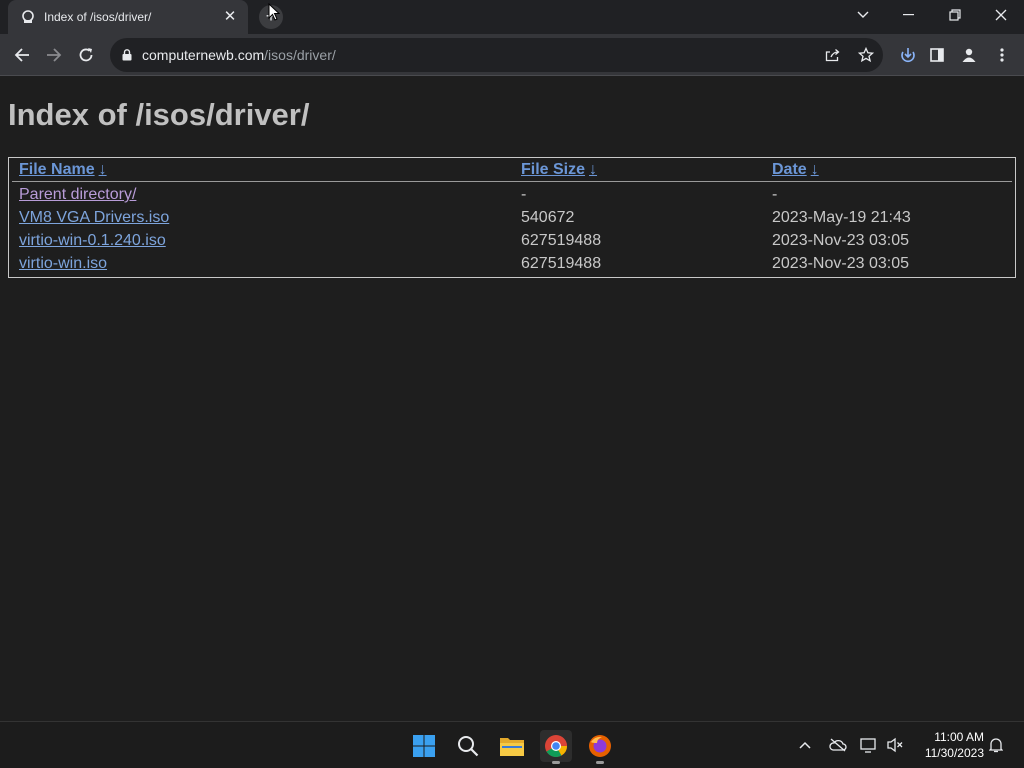 Image resolution: width=1024 pixels, height=768 pixels. Describe the element at coordinates (895, 745) in the screenshot. I see `volume-muted-icon` at that location.